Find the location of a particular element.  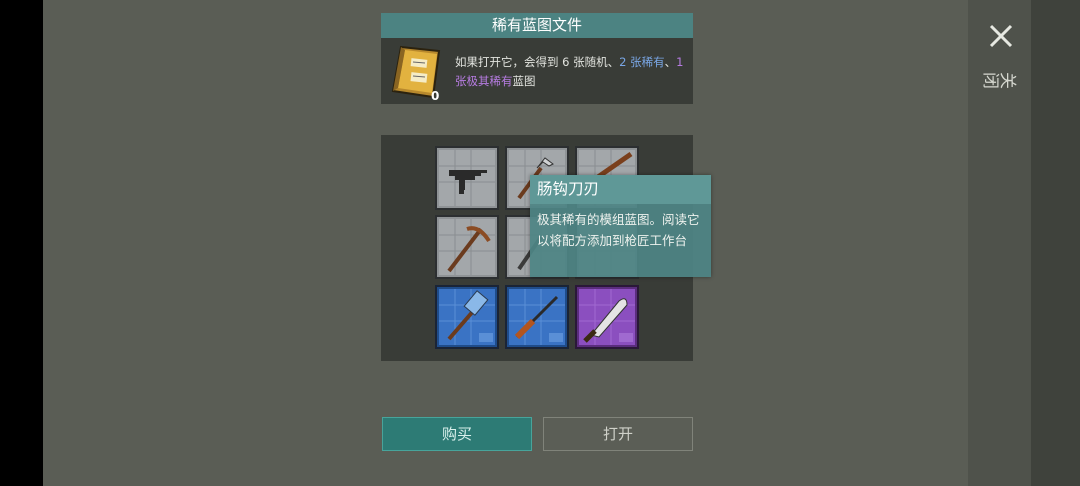

open-button: 打开 is located at coordinates (618, 434).